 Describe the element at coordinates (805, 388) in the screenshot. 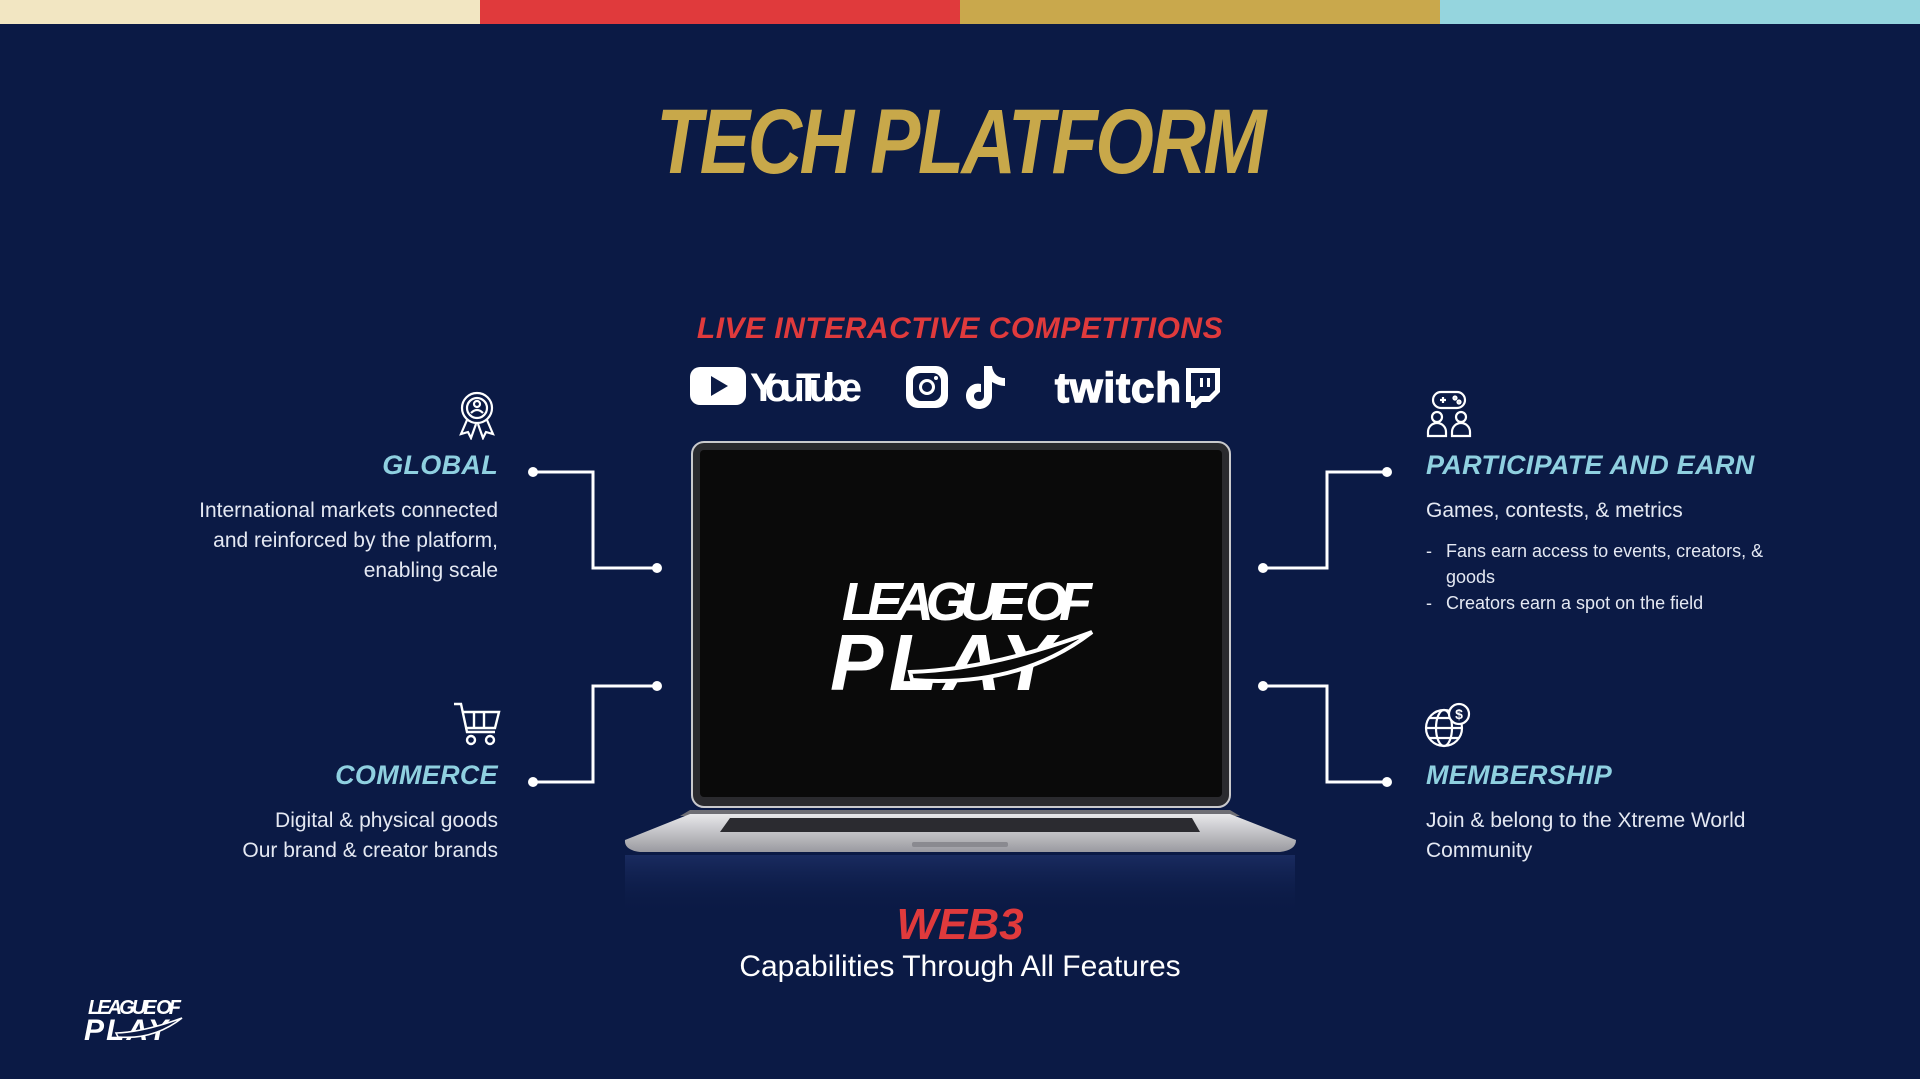

I see `youtube-label: YouTube` at that location.